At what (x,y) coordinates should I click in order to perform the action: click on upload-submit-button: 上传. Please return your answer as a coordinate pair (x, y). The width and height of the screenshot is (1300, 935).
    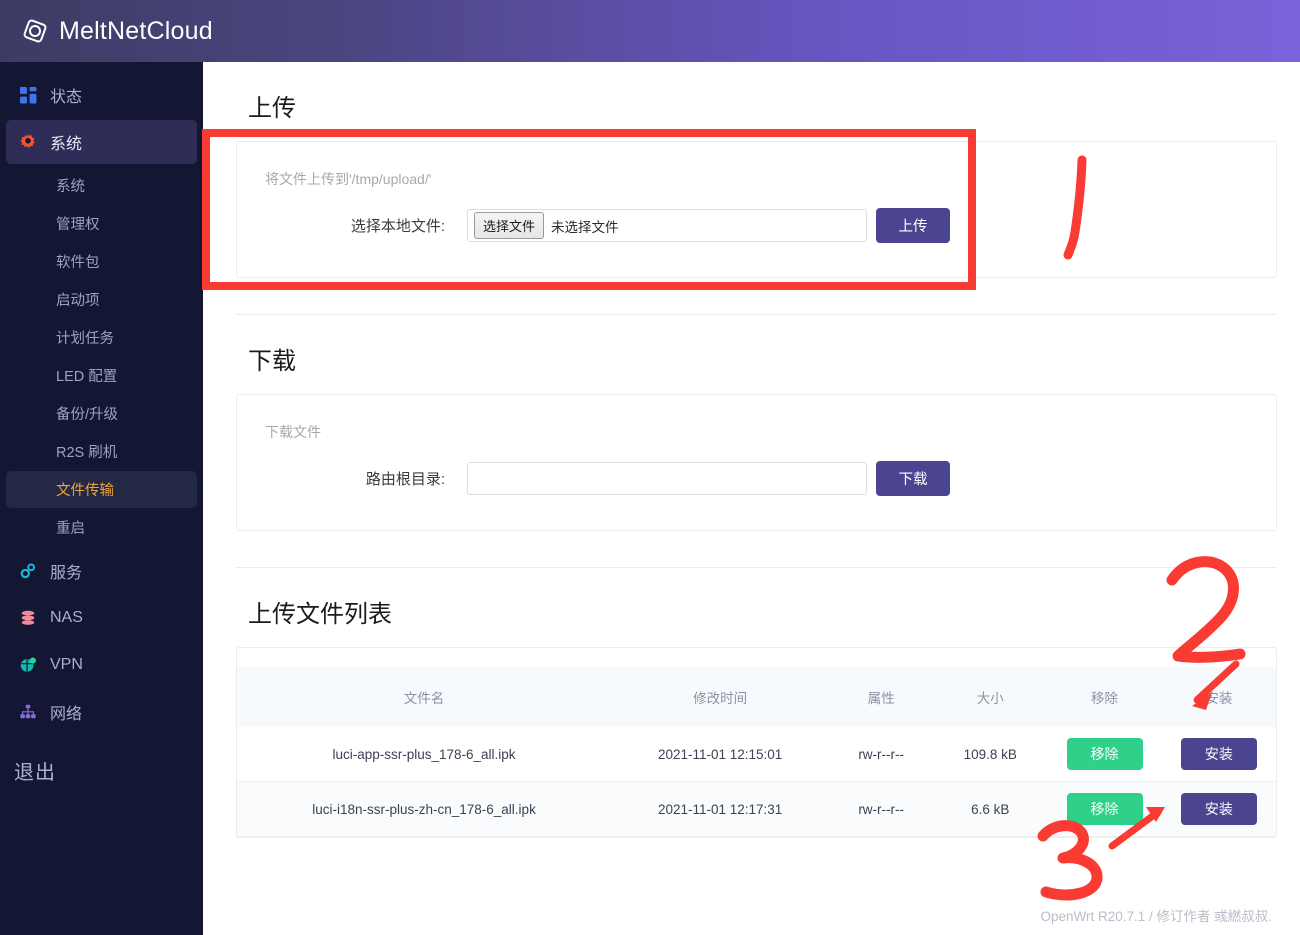
    Looking at the image, I should click on (913, 225).